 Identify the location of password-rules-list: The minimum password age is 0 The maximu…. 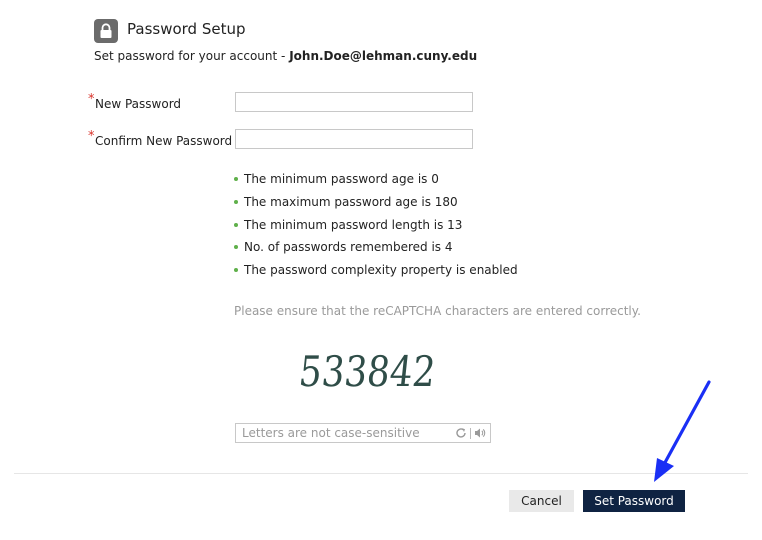
(376, 228).